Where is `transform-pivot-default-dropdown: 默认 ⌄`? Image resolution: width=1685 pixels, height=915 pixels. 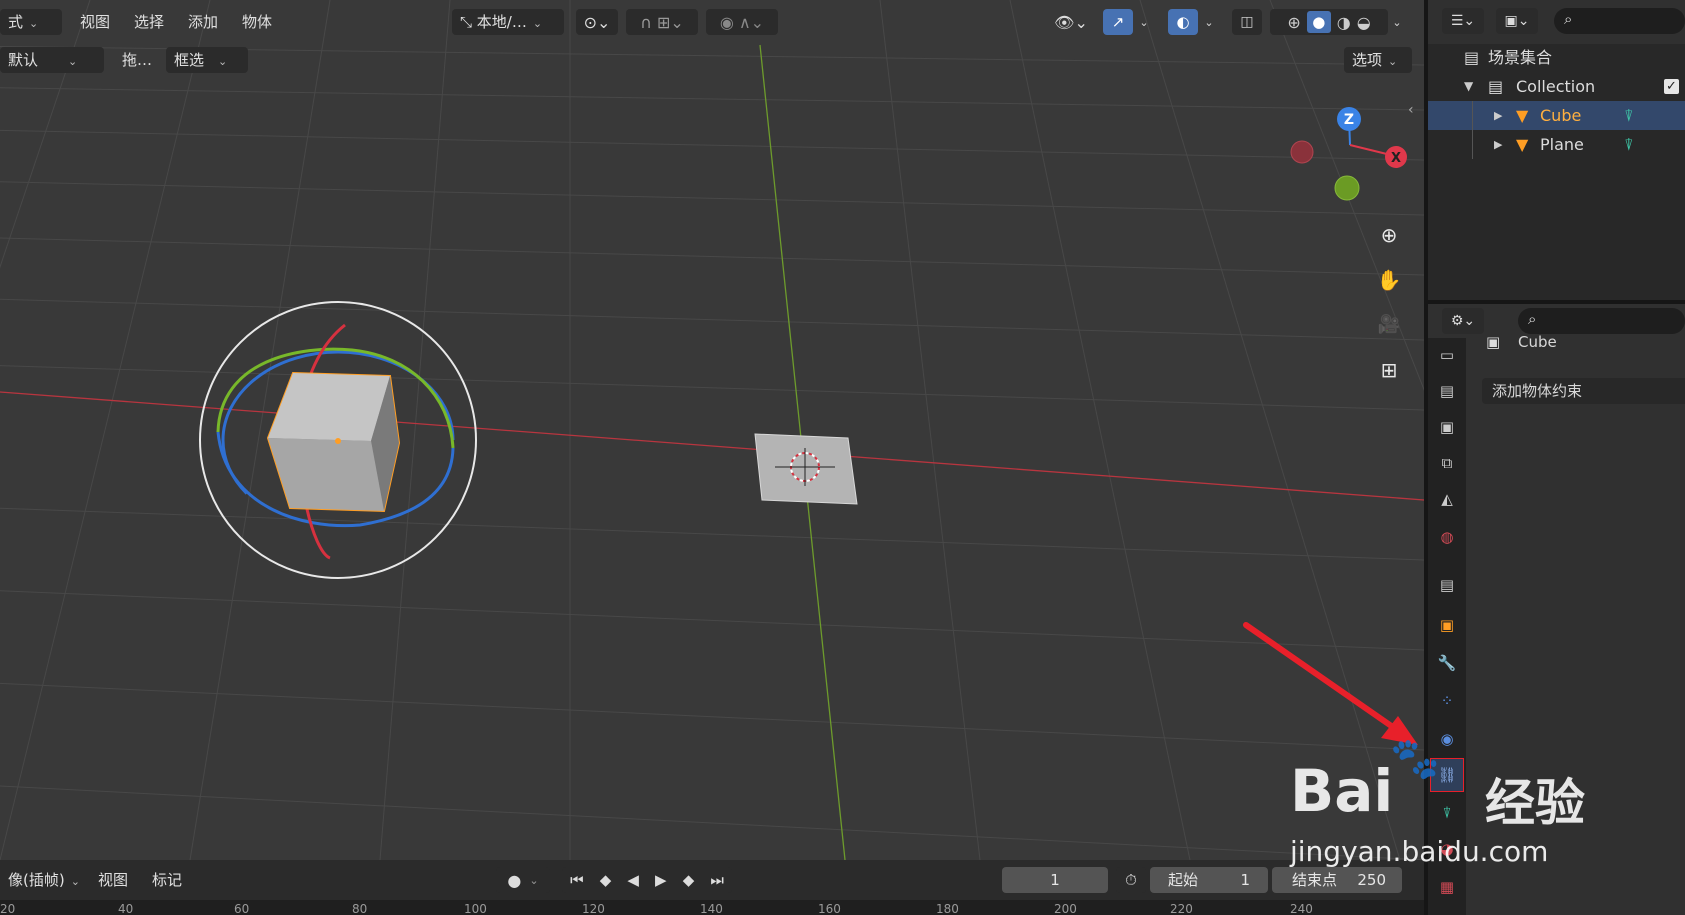 transform-pivot-default-dropdown: 默认 ⌄ is located at coordinates (52, 60).